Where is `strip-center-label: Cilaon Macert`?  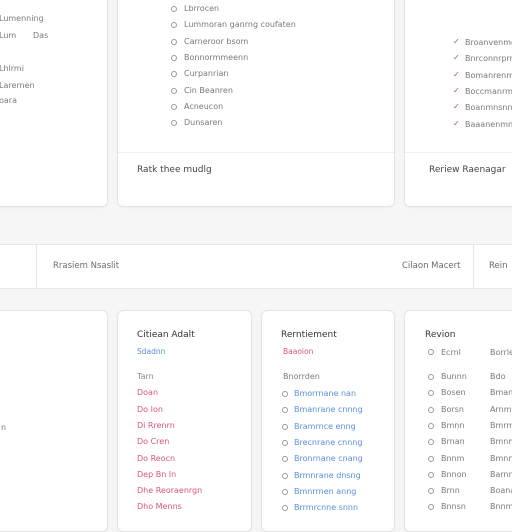 strip-center-label: Cilaon Macert is located at coordinates (431, 266).